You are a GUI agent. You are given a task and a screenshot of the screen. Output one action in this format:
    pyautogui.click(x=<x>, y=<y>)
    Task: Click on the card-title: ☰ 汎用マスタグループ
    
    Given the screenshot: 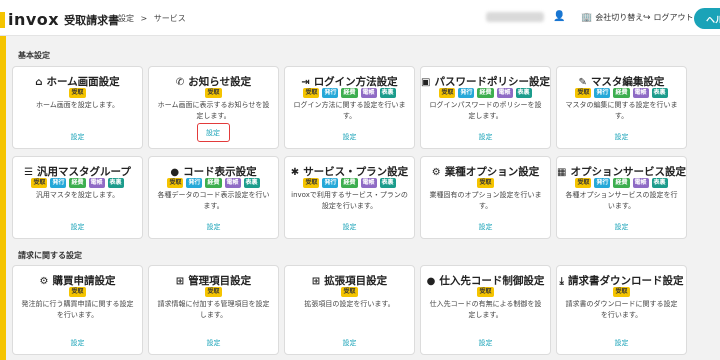 What is the action you would take?
    pyautogui.click(x=77, y=171)
    